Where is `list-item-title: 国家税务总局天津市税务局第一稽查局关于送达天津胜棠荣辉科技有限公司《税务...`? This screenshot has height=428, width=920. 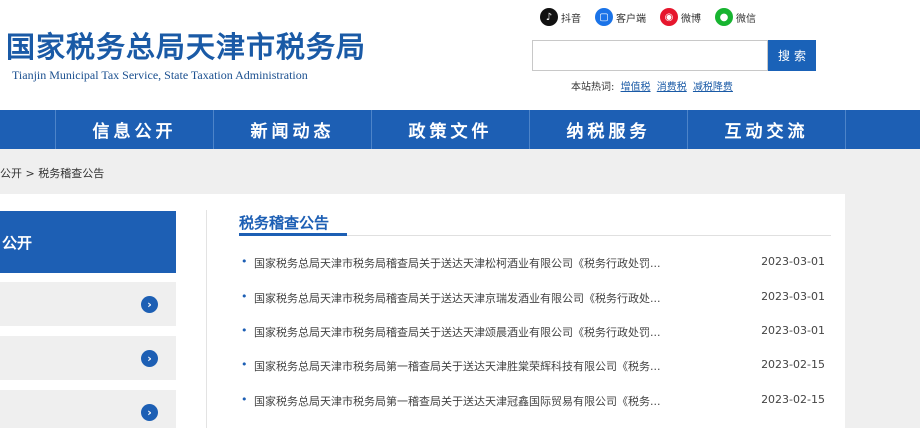 list-item-title: 国家税务总局天津市税务局第一稽查局关于送达天津胜棠荣辉科技有限公司《税务... is located at coordinates (489, 366).